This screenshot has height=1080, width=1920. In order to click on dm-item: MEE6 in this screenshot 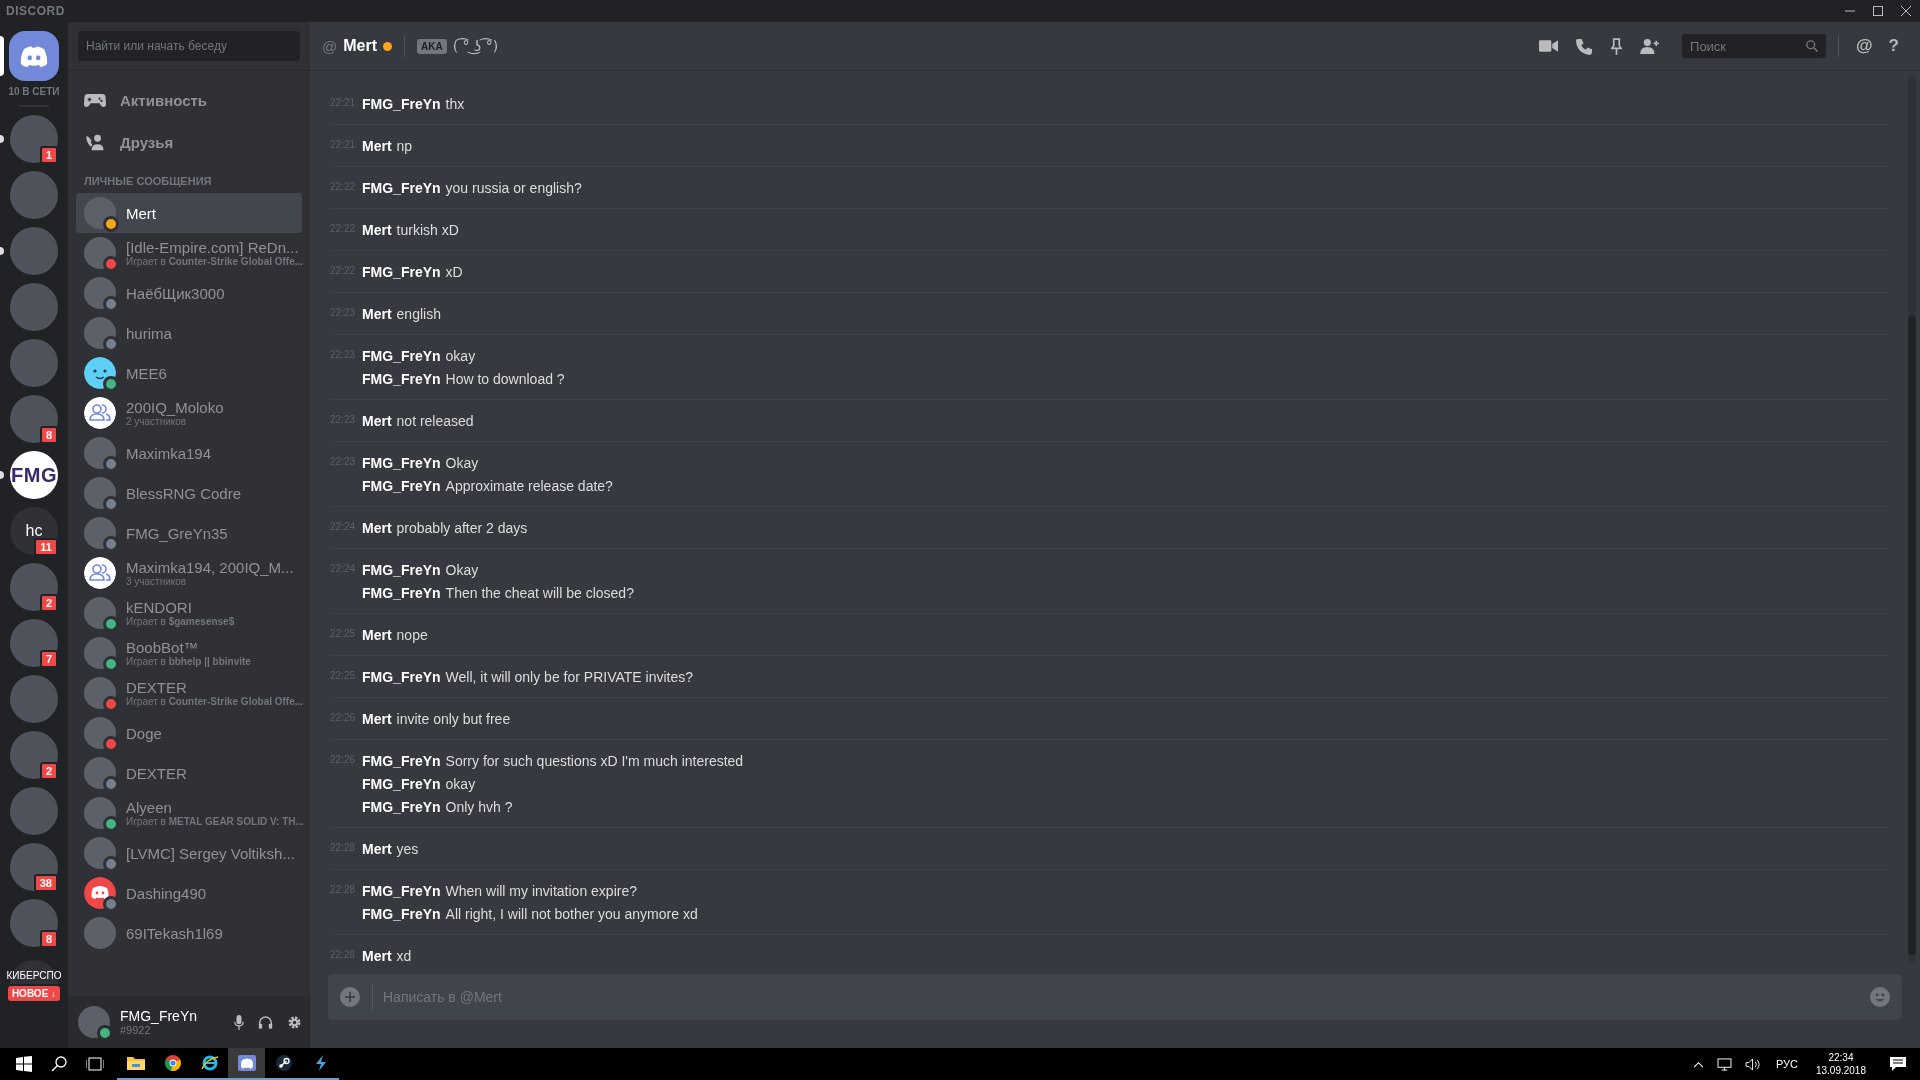, I will do `click(189, 373)`.